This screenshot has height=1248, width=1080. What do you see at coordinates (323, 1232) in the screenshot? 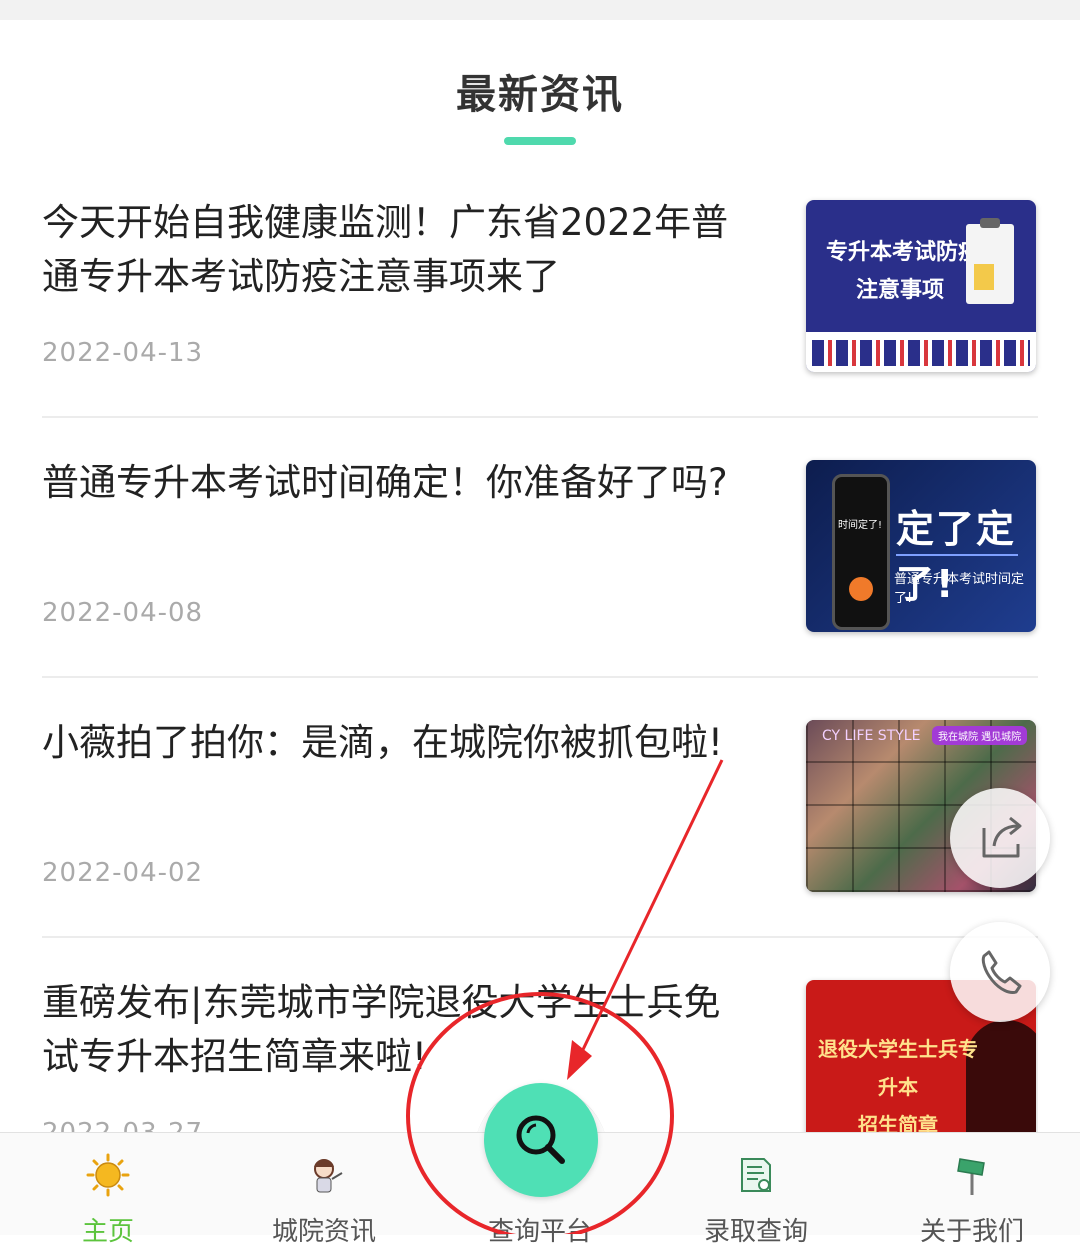
I see `nav-label: 城院资讯` at bounding box center [323, 1232].